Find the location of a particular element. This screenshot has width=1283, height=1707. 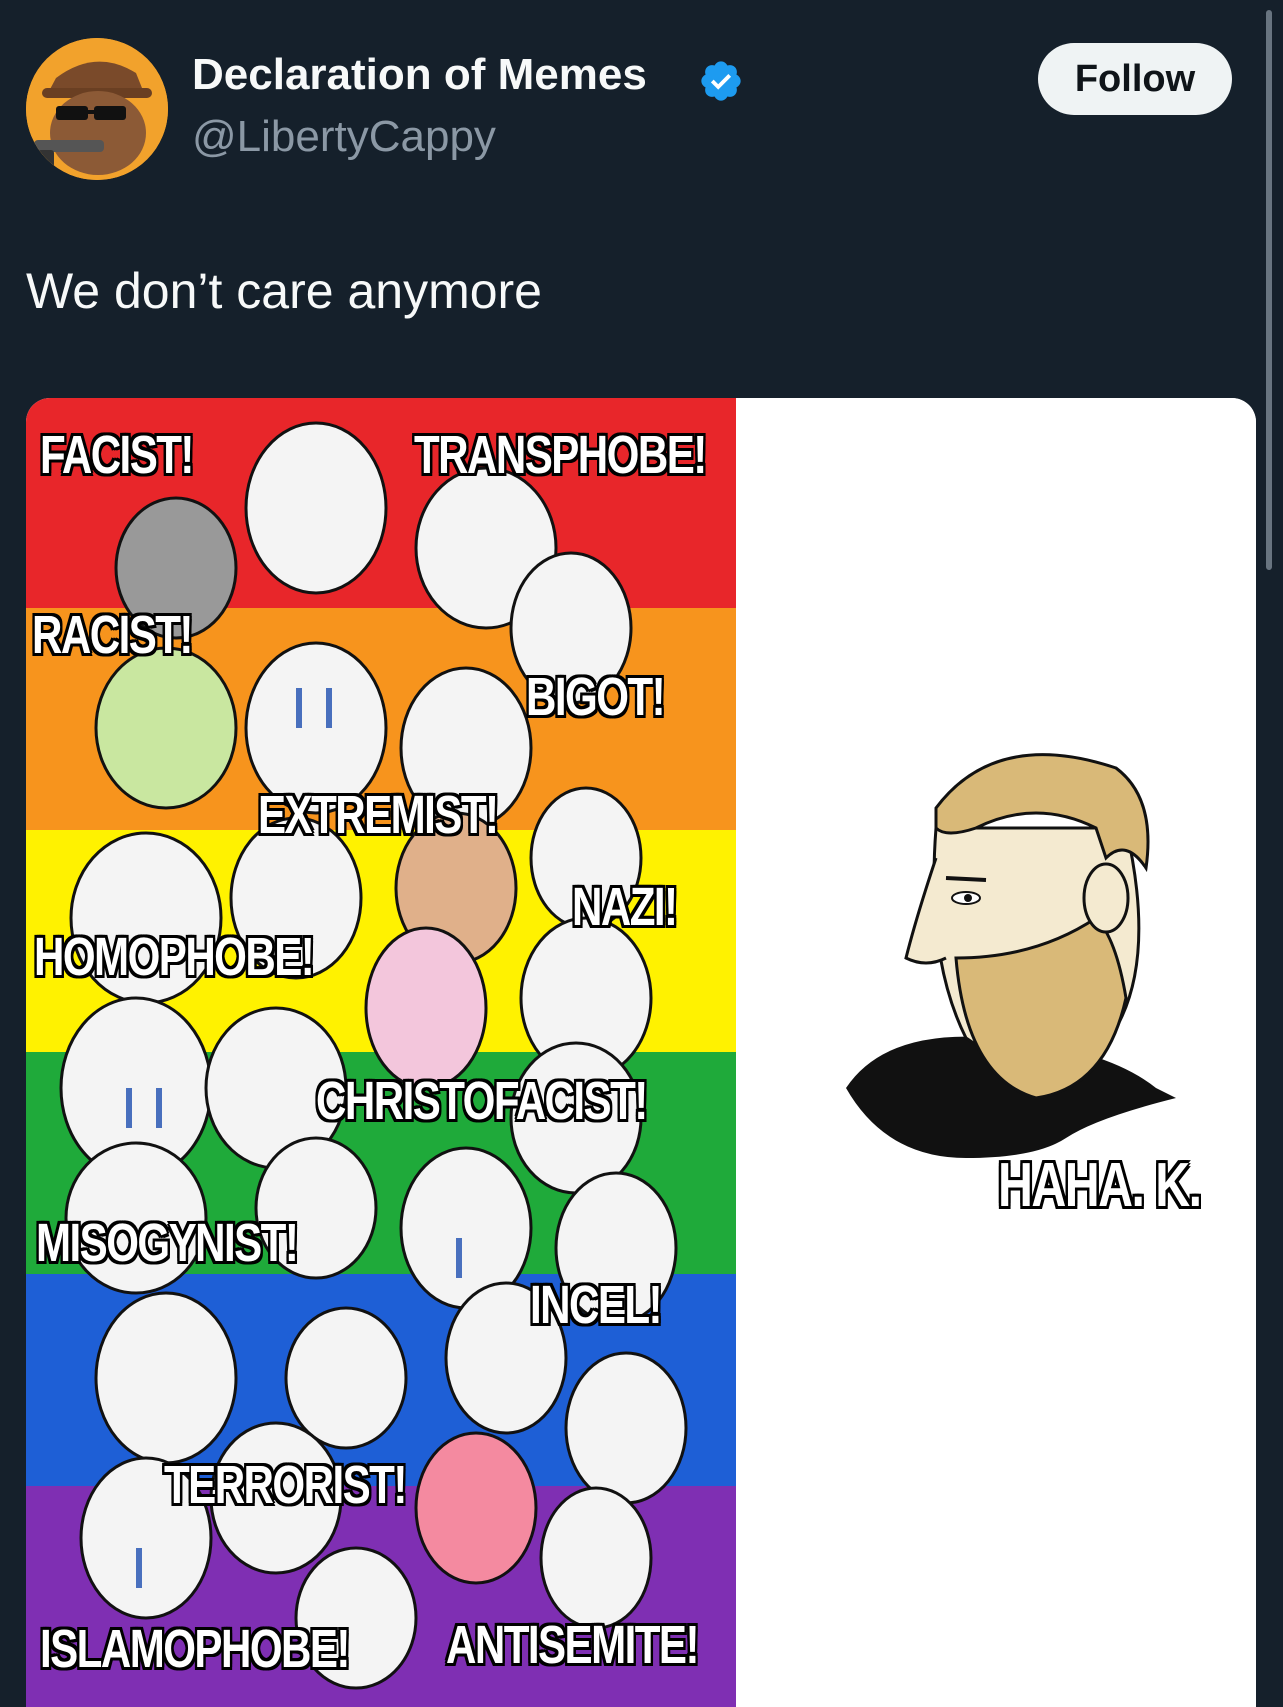

label-facist: FACIST! is located at coordinates (117, 455).